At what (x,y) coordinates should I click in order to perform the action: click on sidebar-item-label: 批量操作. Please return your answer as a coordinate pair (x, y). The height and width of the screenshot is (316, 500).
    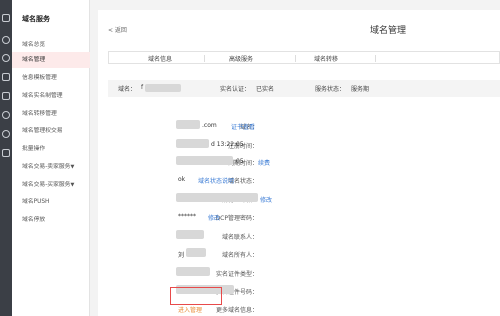
    Looking at the image, I should click on (34, 149).